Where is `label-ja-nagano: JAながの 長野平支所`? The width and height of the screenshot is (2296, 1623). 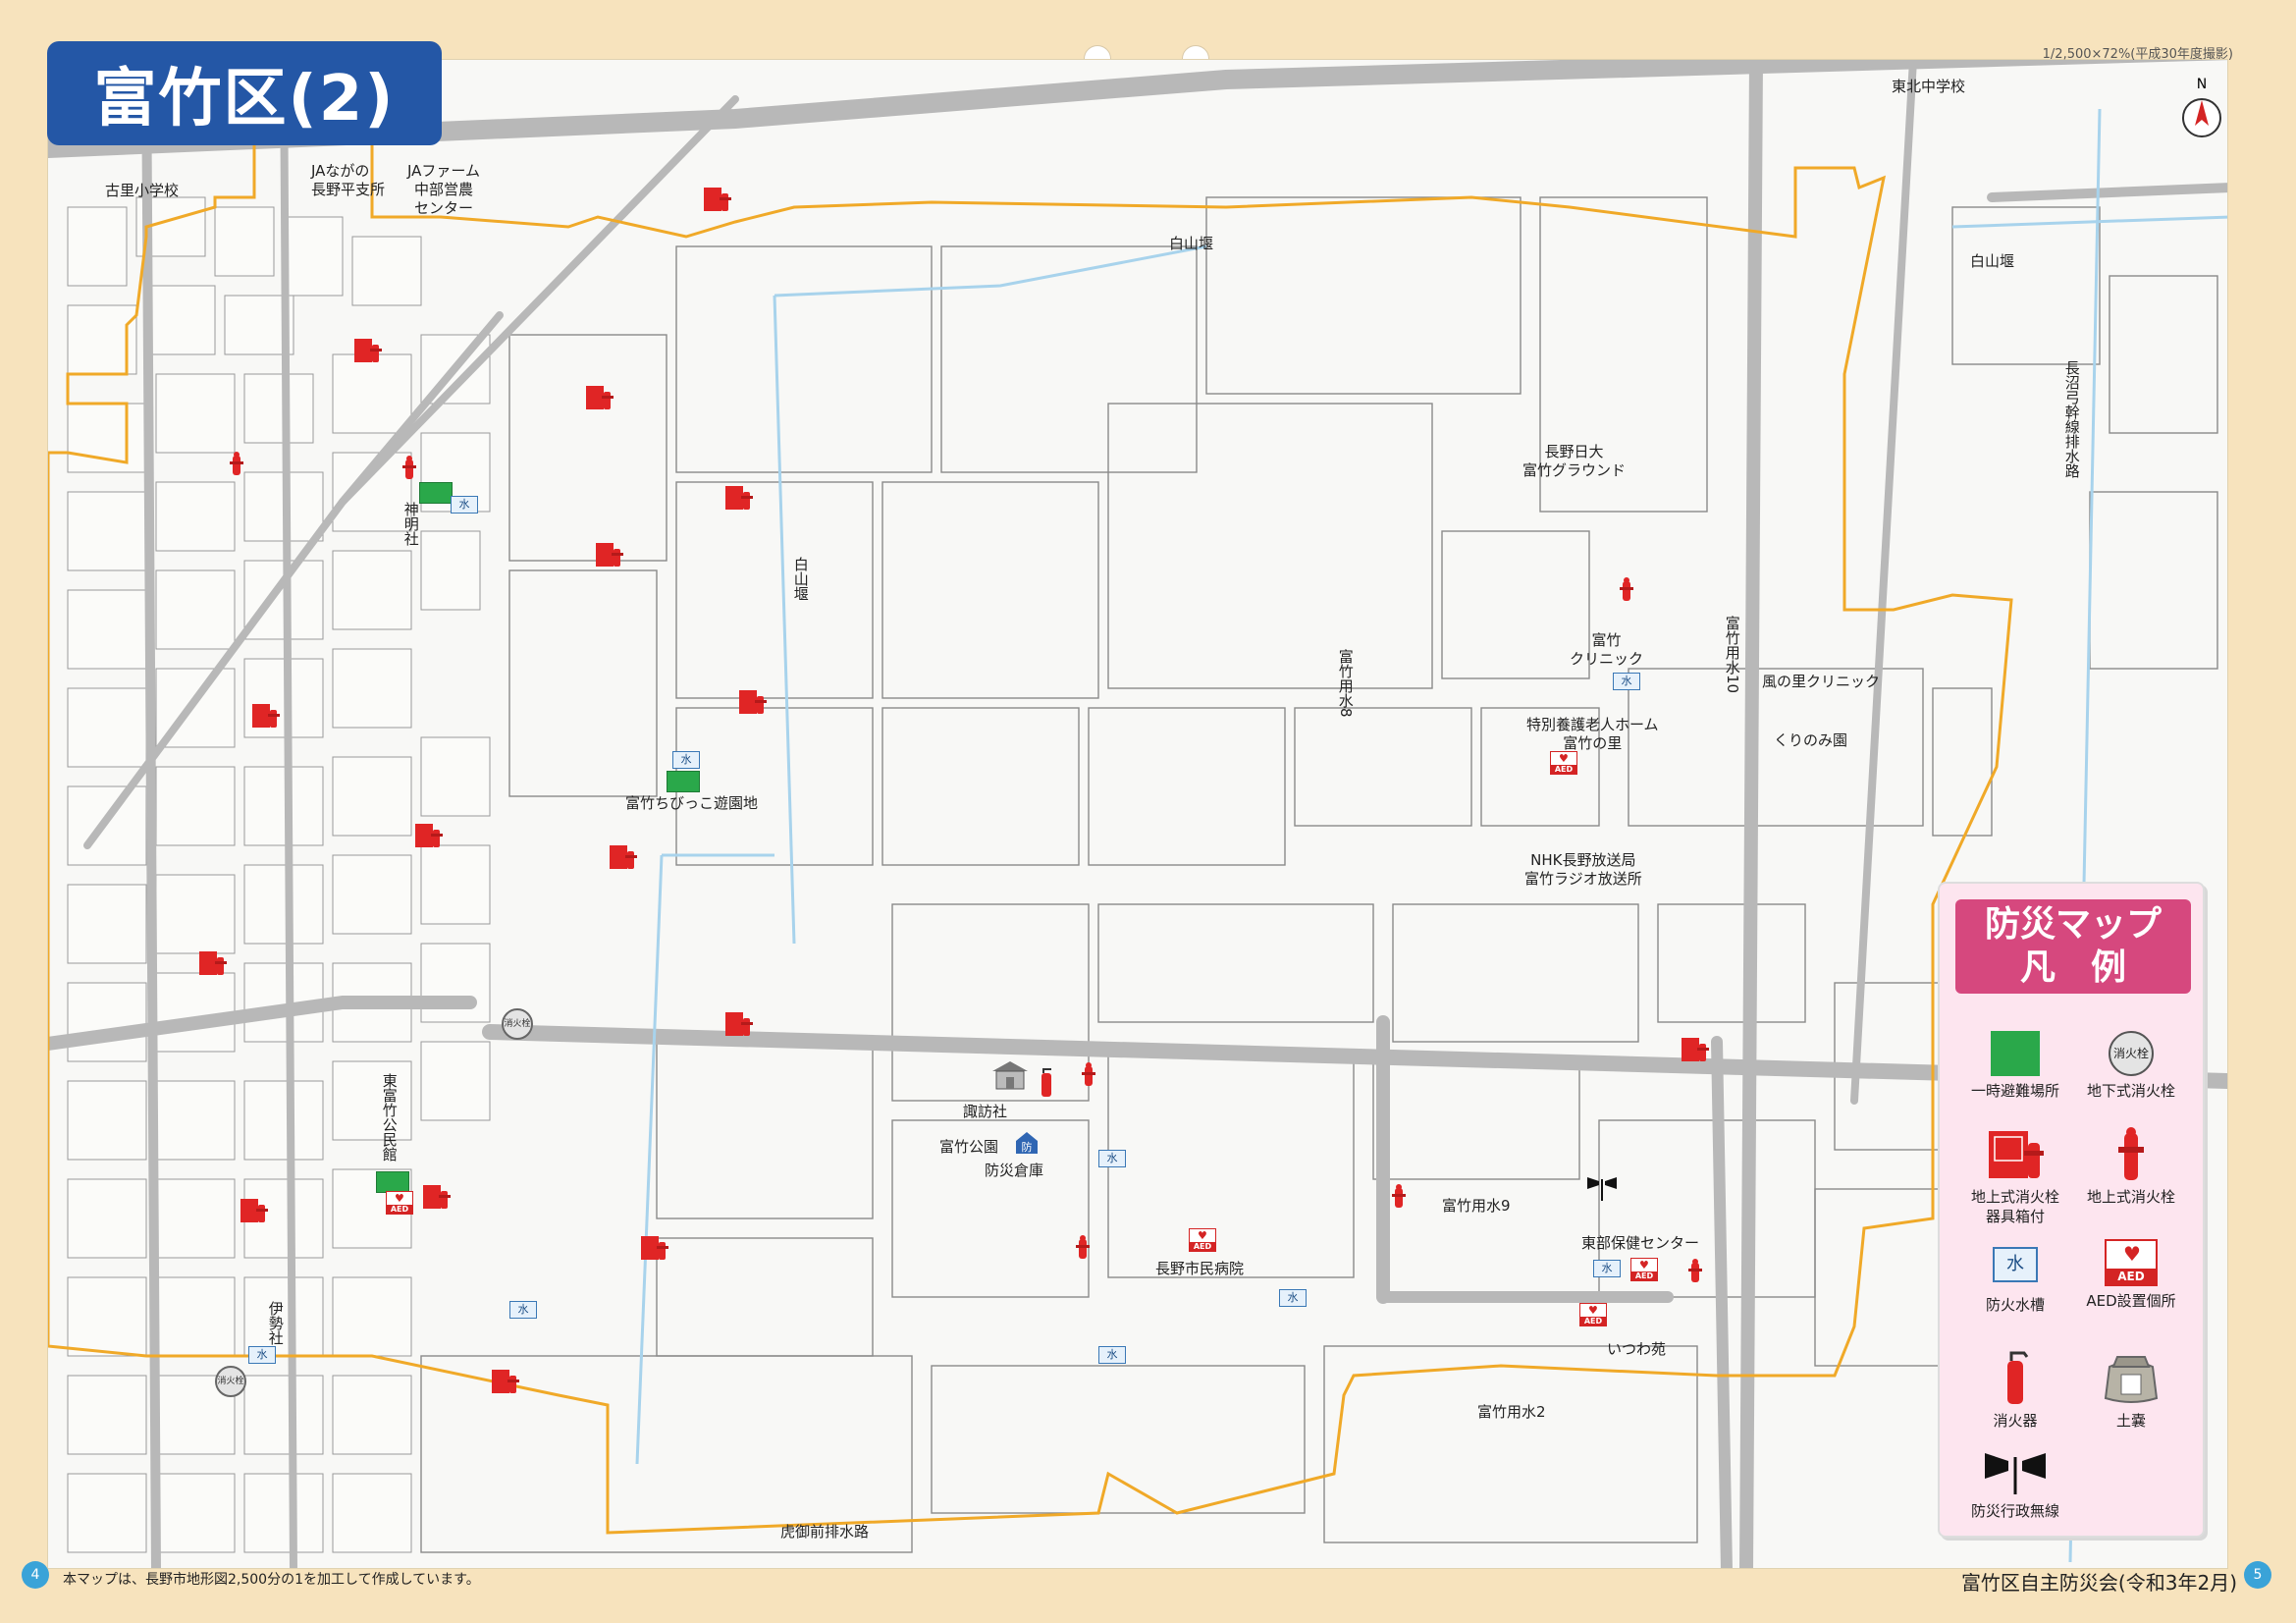 label-ja-nagano: JAながの 長野平支所 is located at coordinates (348, 180).